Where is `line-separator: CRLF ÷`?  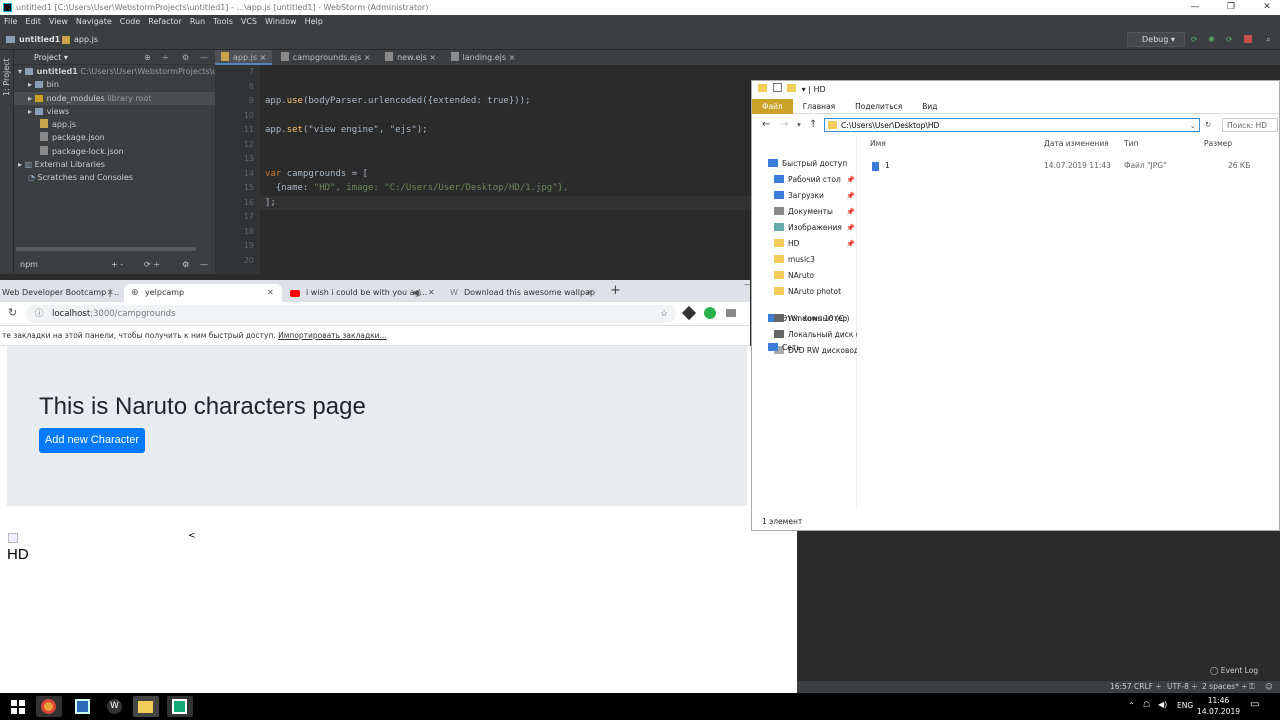 line-separator: CRLF ÷ is located at coordinates (1148, 687).